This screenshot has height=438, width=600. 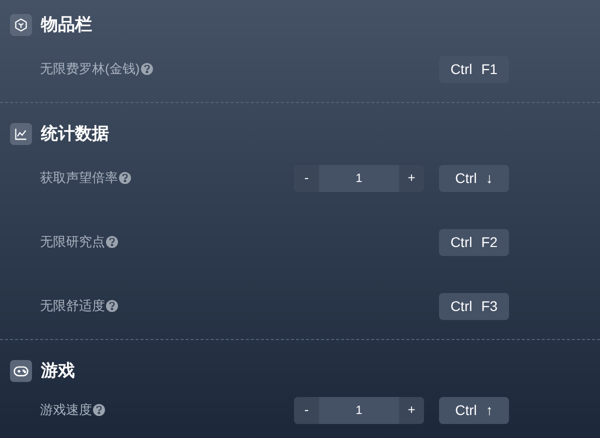 What do you see at coordinates (21, 371) in the screenshot?
I see `gamepad-icon` at bounding box center [21, 371].